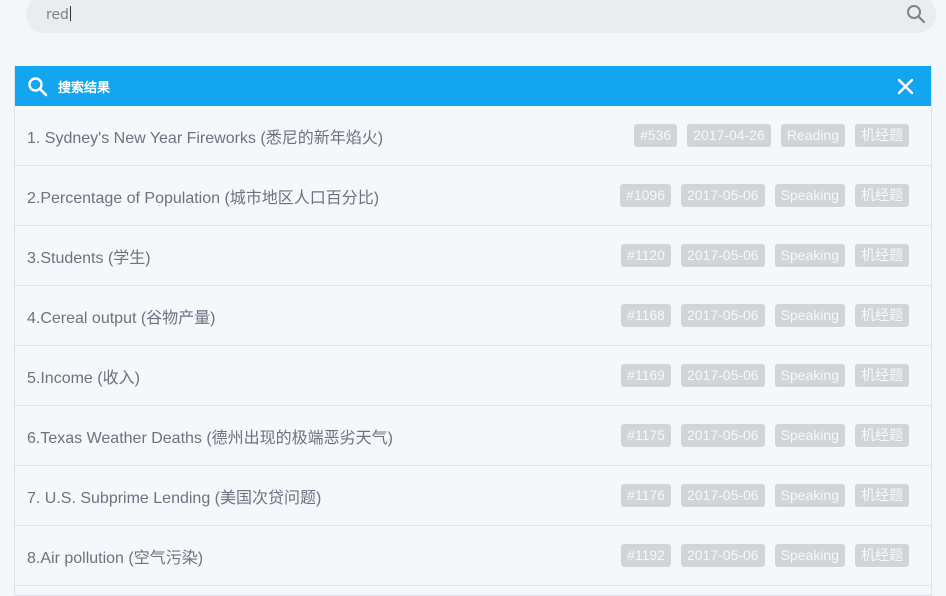 The height and width of the screenshot is (596, 946). What do you see at coordinates (905, 86) in the screenshot?
I see `close-icon` at bounding box center [905, 86].